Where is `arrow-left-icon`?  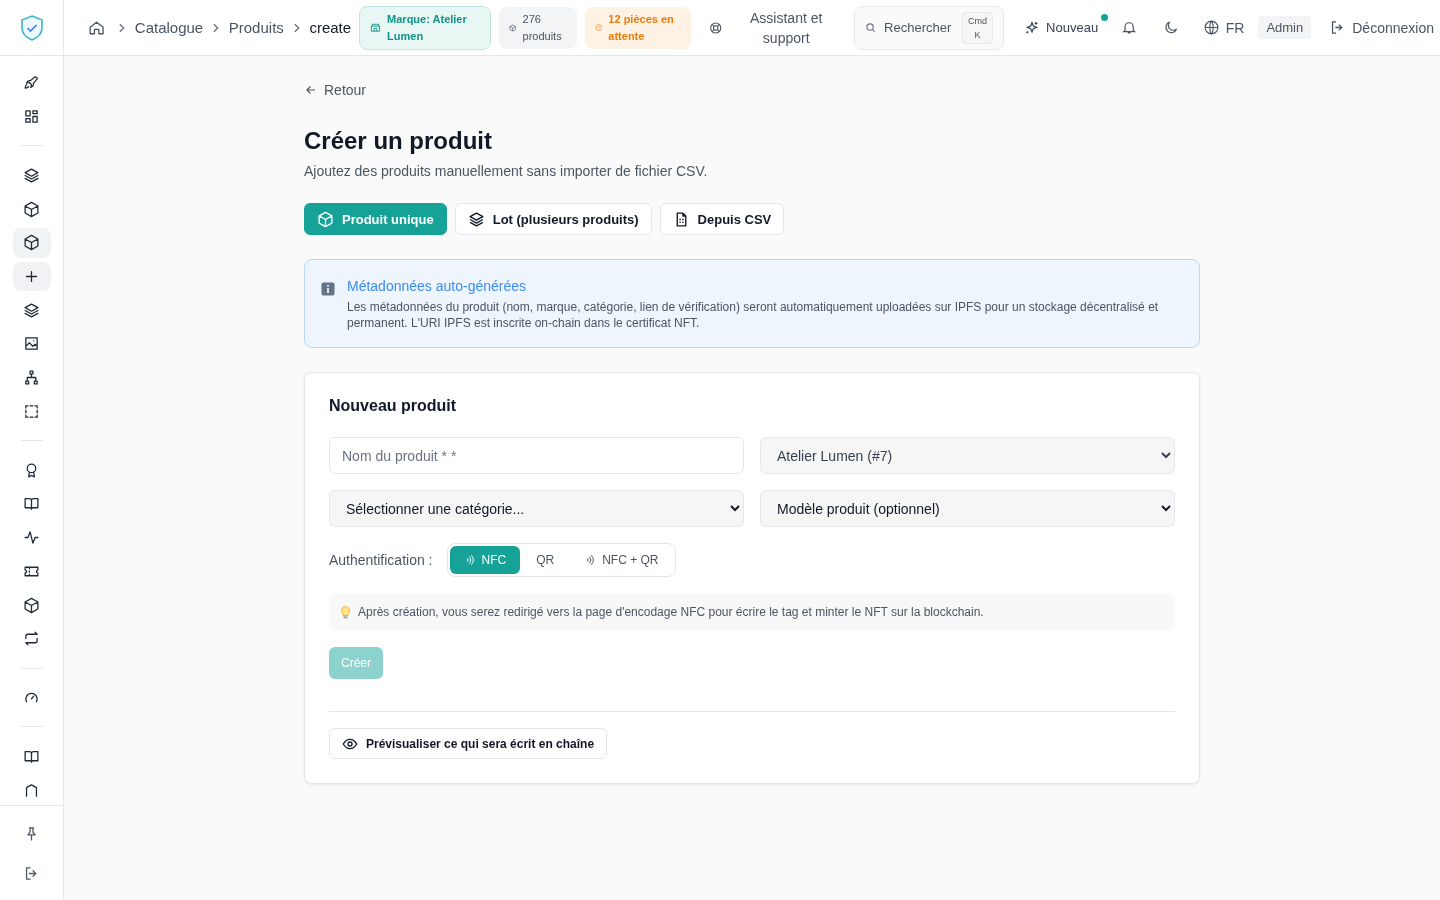
arrow-left-icon is located at coordinates (311, 90).